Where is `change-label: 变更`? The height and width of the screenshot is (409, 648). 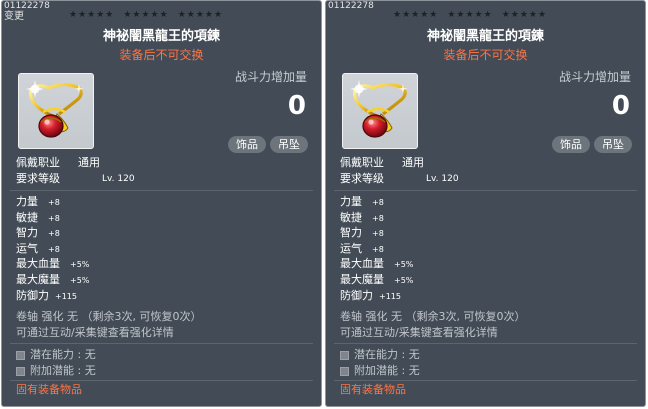
change-label: 变更 is located at coordinates (14, 16).